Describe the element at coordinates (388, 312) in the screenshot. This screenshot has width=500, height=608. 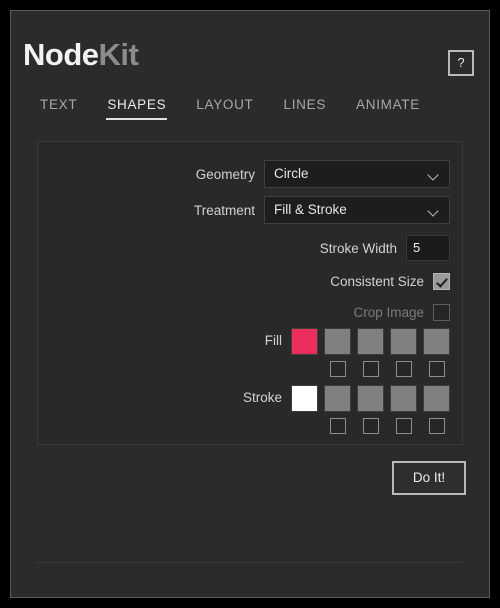
I see `crop-image-label: Crop Image` at that location.